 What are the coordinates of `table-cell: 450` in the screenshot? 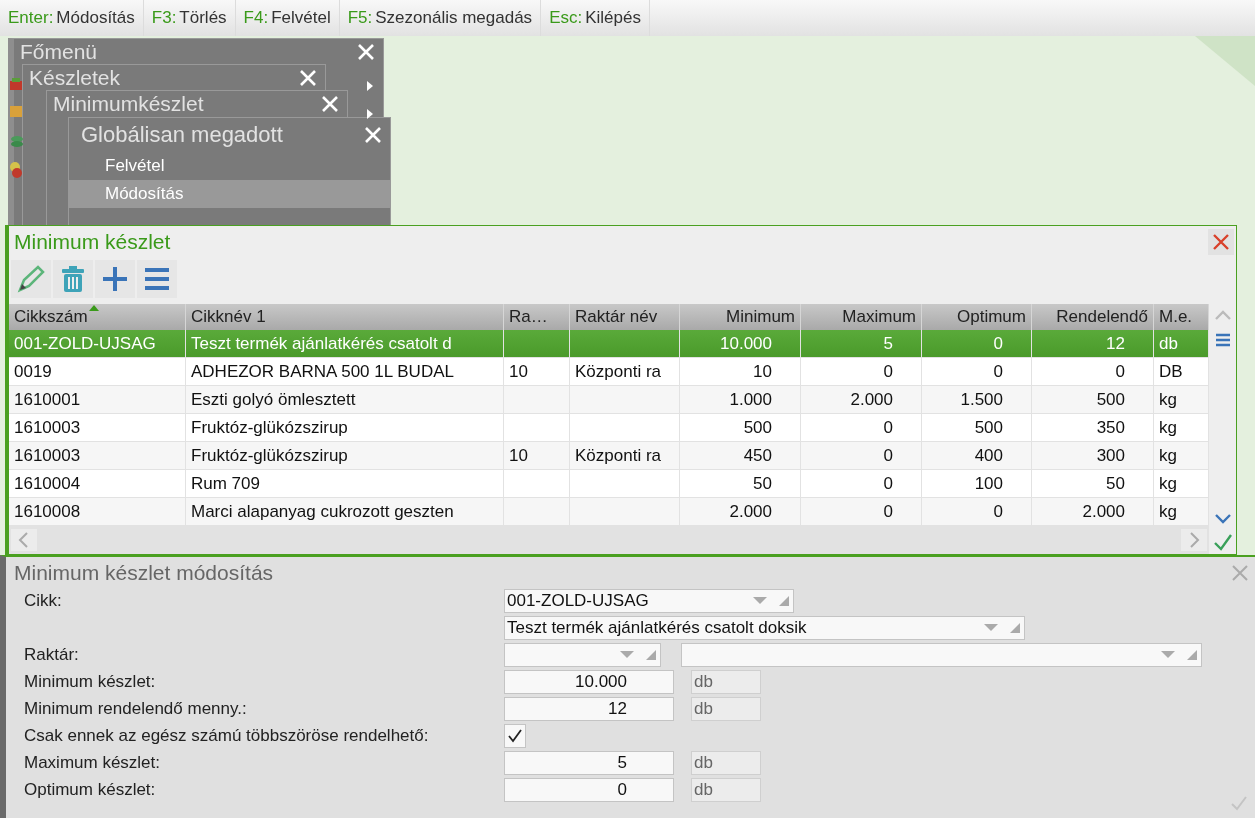 It's located at (757, 455).